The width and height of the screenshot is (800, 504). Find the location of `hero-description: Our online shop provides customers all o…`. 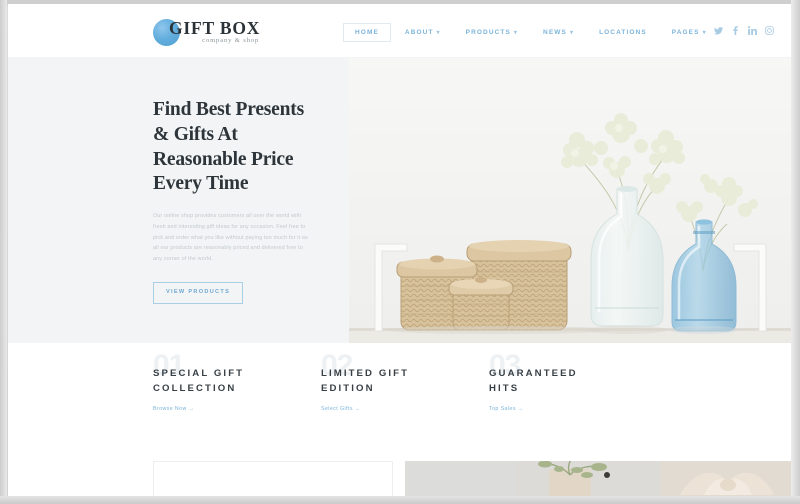

hero-description: Our online shop provides customers all o… is located at coordinates (230, 238).